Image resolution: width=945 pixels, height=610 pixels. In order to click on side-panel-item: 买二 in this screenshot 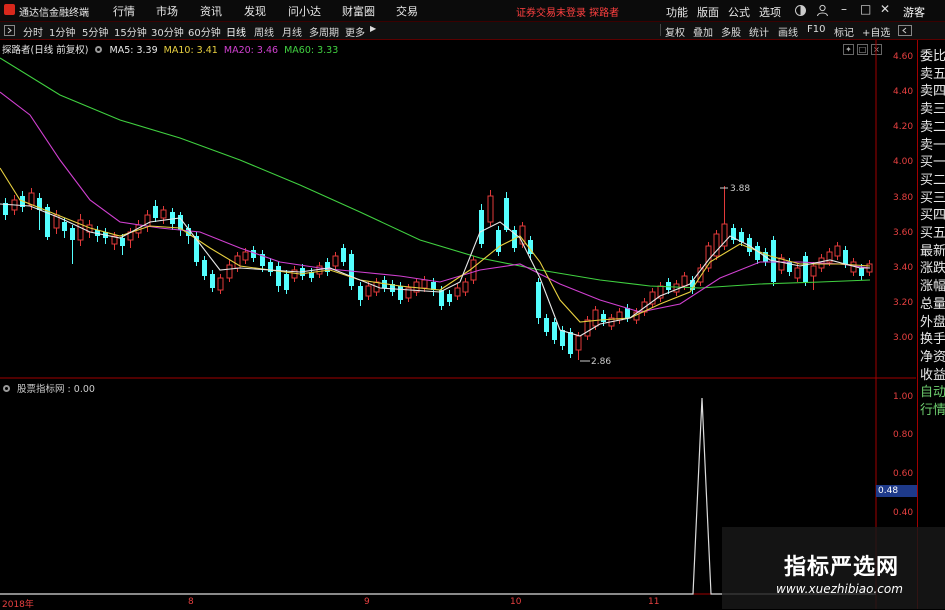, I will do `click(932, 181)`.